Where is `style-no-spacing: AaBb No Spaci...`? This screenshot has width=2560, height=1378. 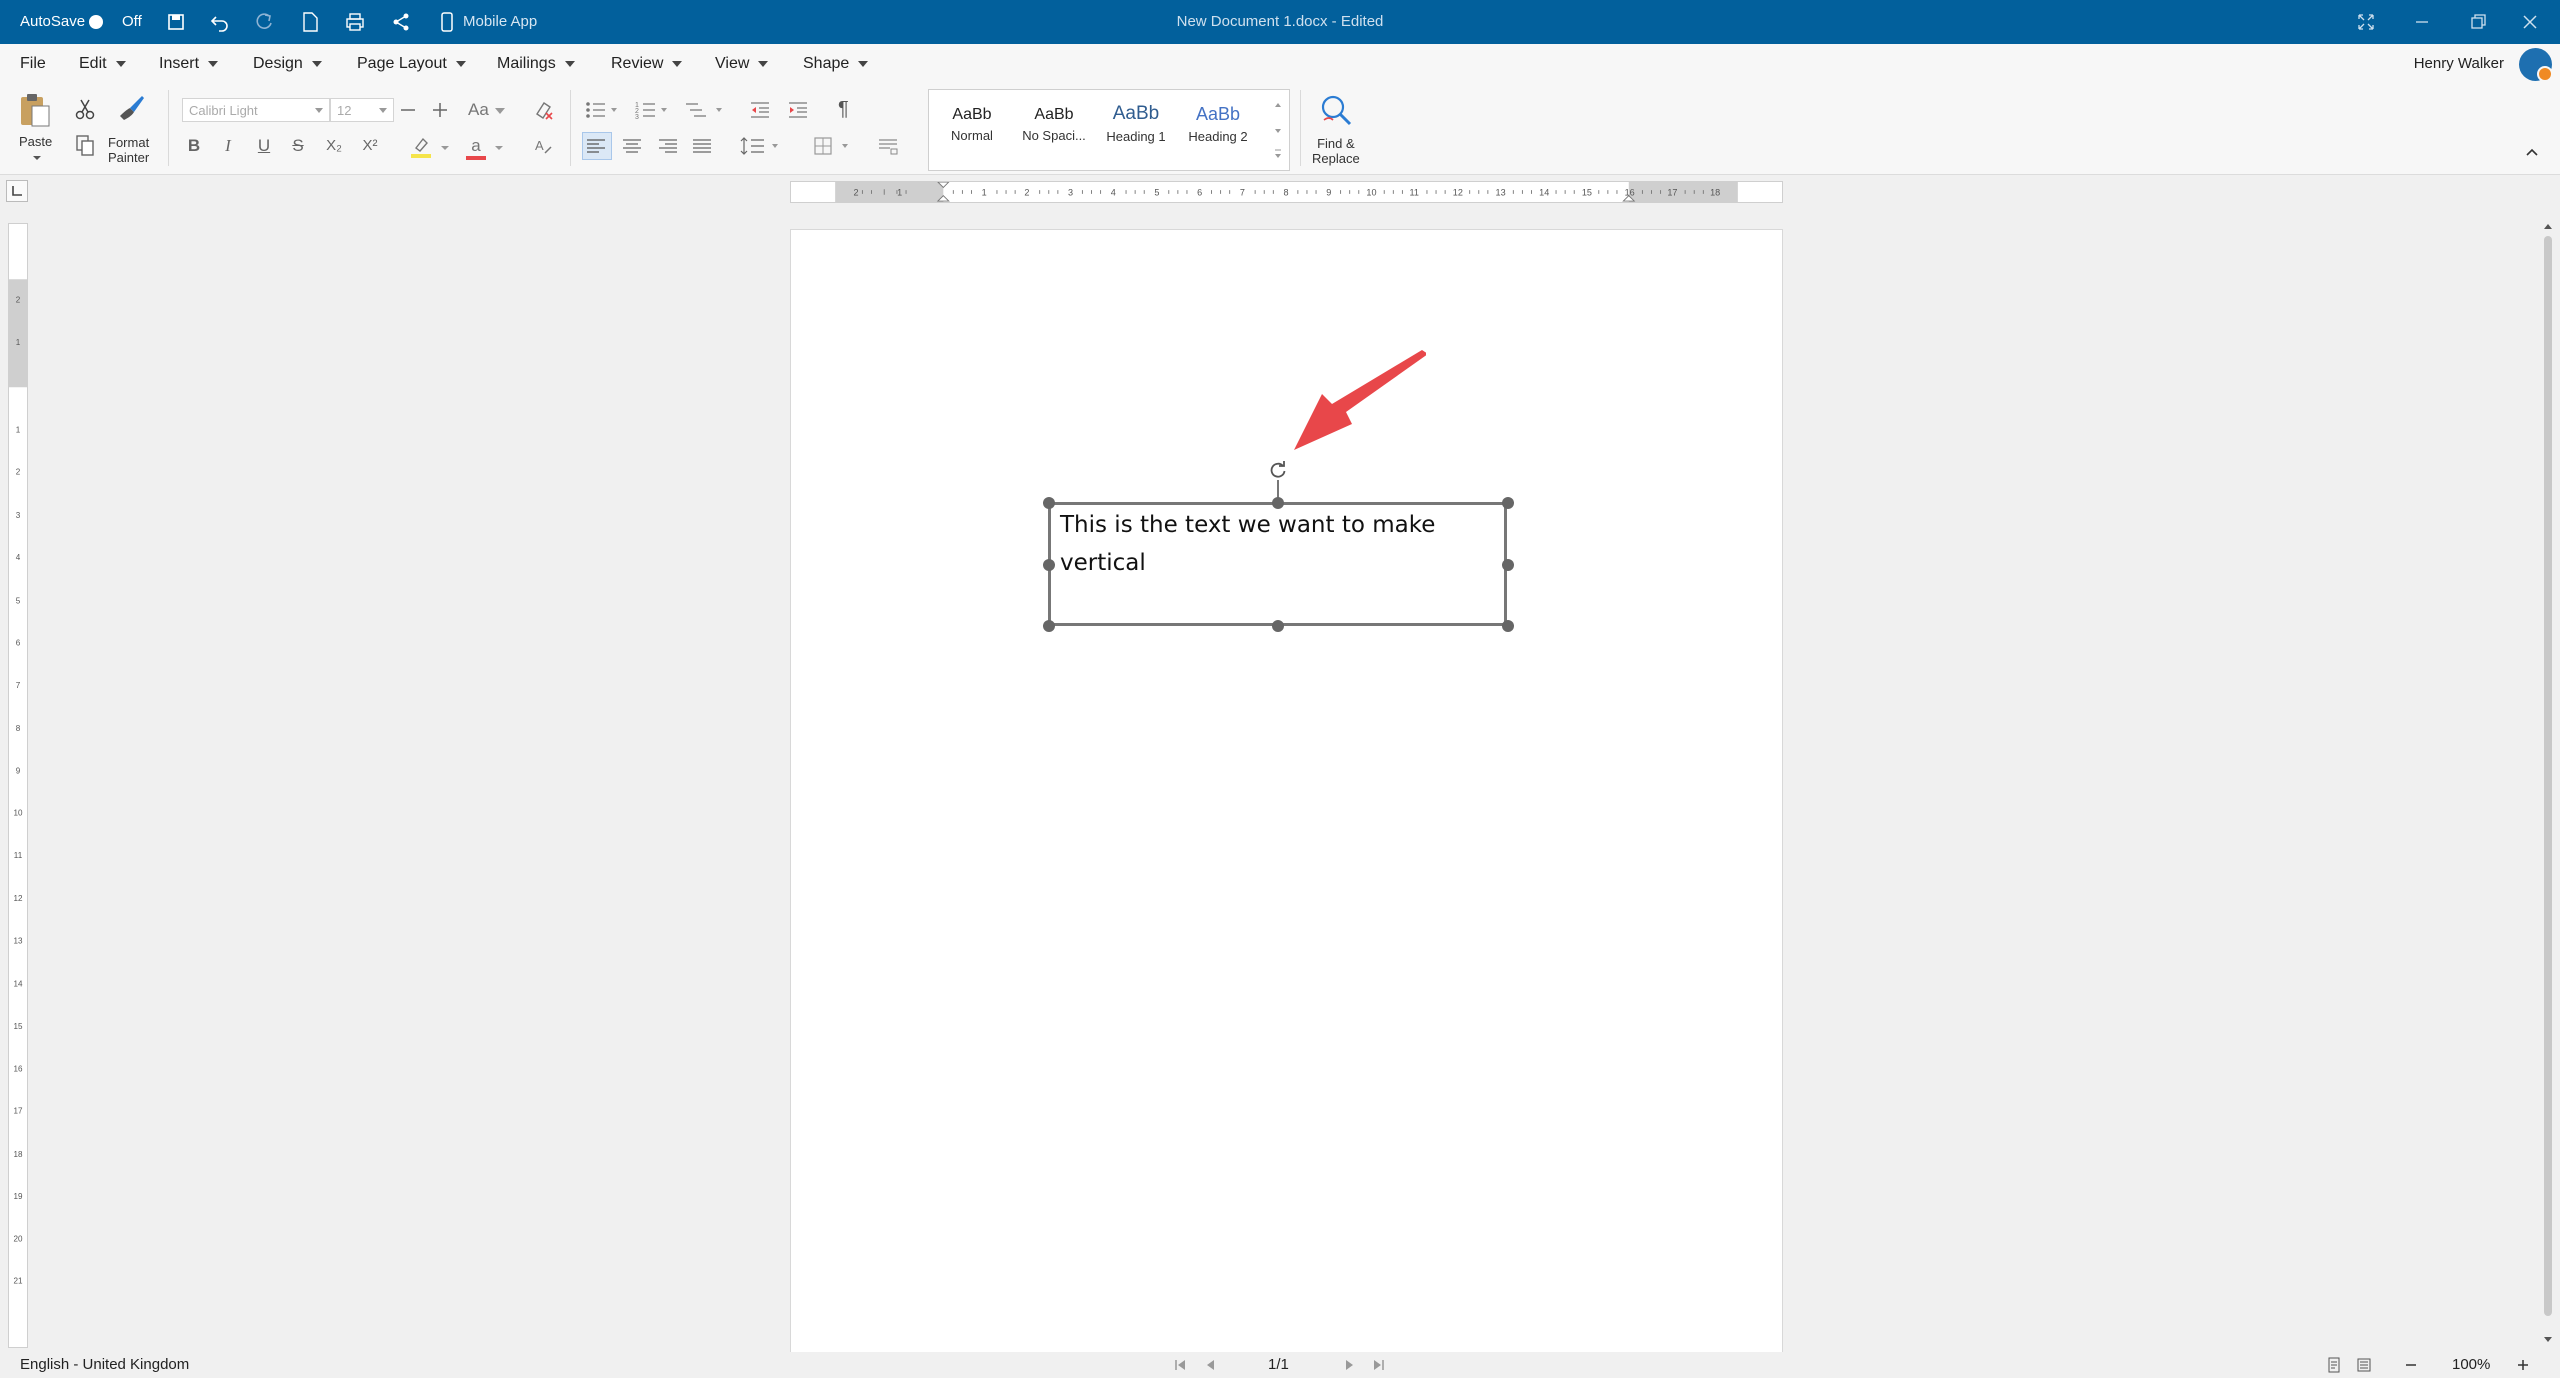
style-no-spacing: AaBb No Spaci... is located at coordinates (1054, 124).